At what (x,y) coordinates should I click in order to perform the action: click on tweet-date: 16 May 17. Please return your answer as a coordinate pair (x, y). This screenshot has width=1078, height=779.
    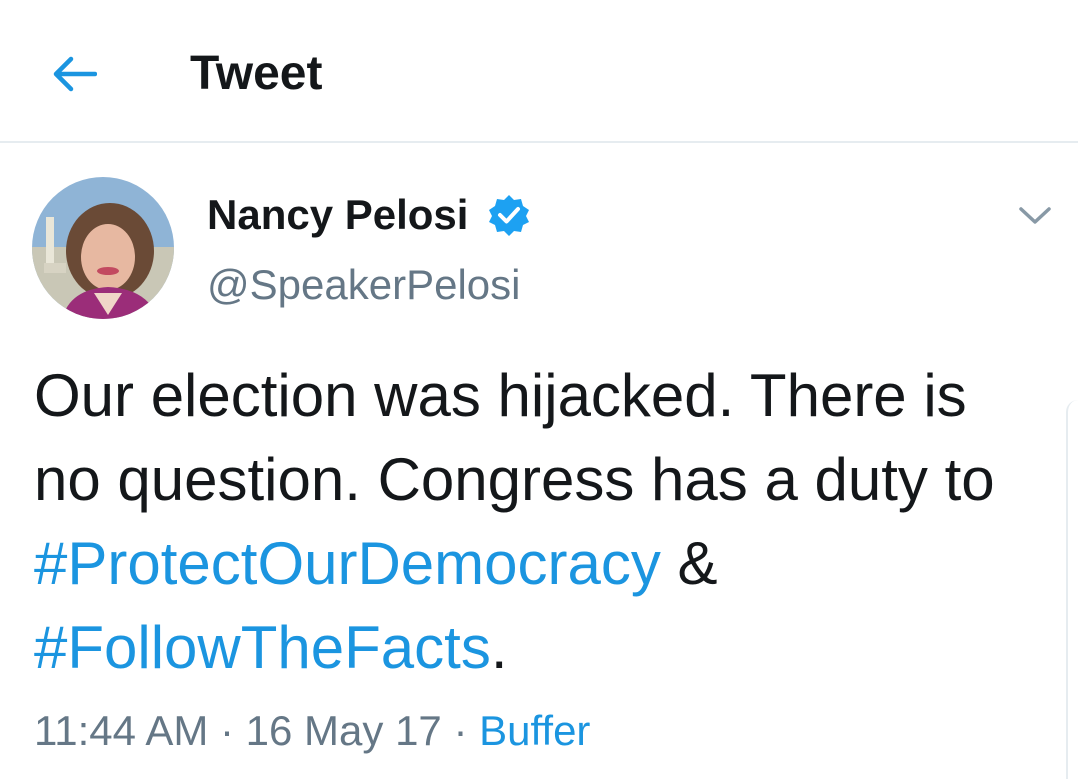
    Looking at the image, I should click on (343, 730).